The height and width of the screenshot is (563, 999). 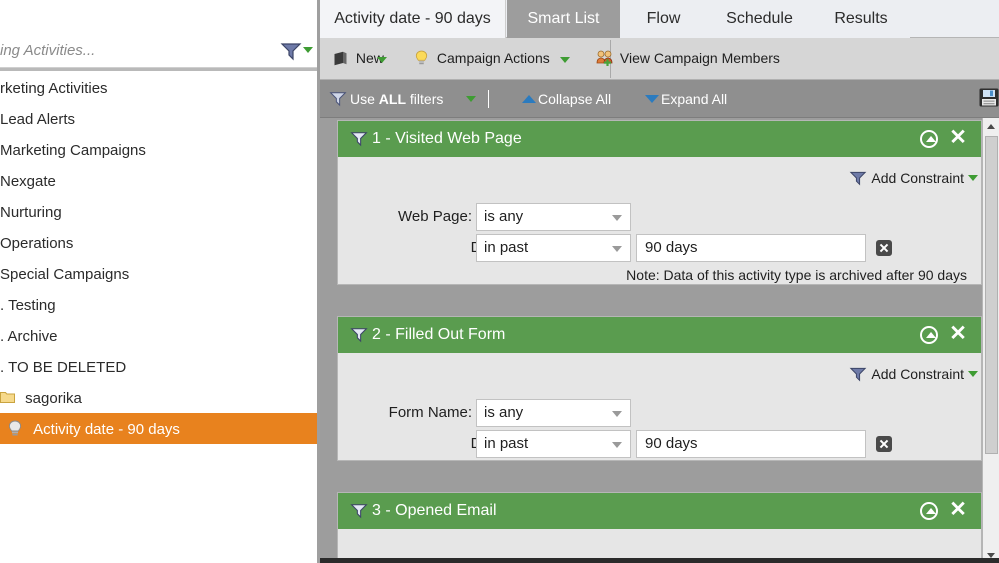 What do you see at coordinates (138, 50) in the screenshot?
I see `search-input` at bounding box center [138, 50].